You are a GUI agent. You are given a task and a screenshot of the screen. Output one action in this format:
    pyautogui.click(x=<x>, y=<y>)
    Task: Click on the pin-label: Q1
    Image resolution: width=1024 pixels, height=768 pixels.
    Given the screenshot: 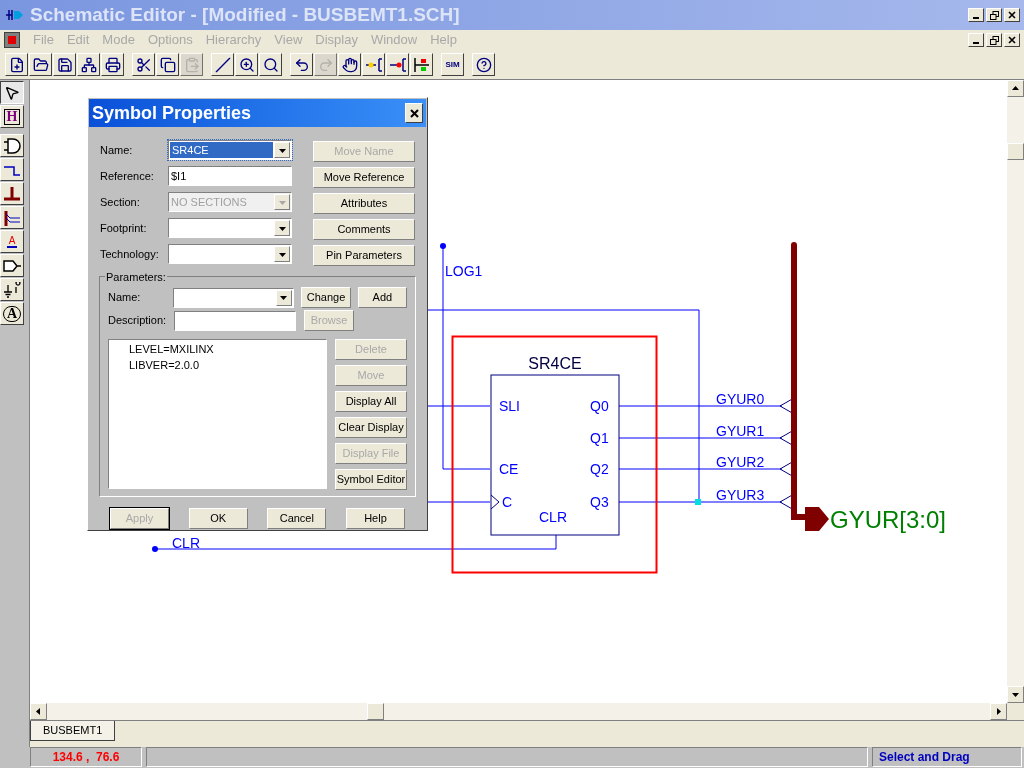 What is the action you would take?
    pyautogui.click(x=599, y=438)
    